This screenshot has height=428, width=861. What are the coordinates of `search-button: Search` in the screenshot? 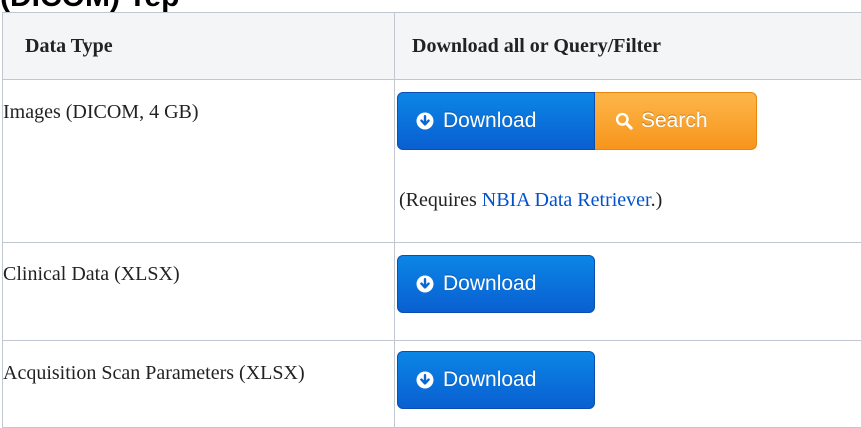 It's located at (676, 121).